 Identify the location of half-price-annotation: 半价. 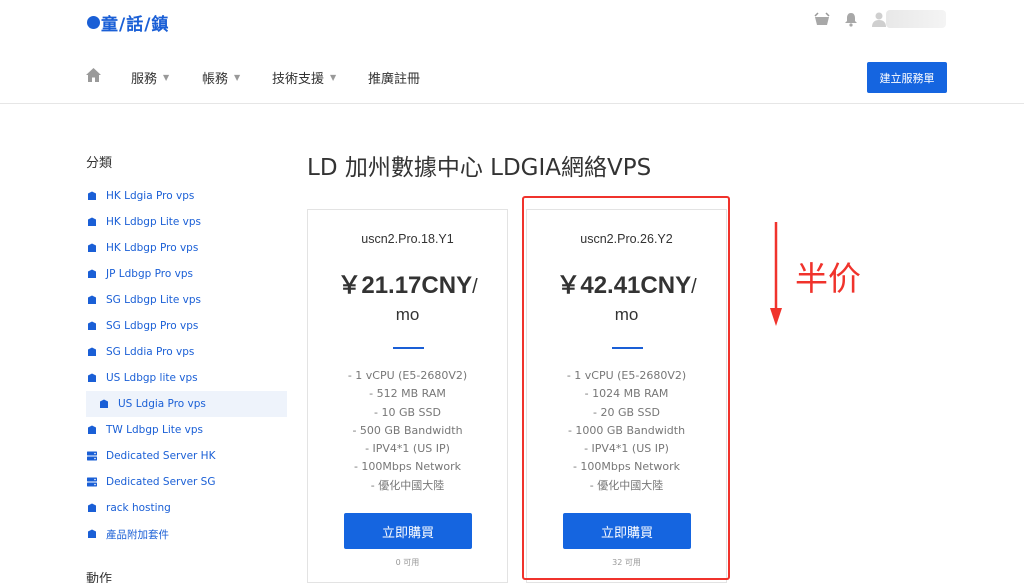
(828, 278).